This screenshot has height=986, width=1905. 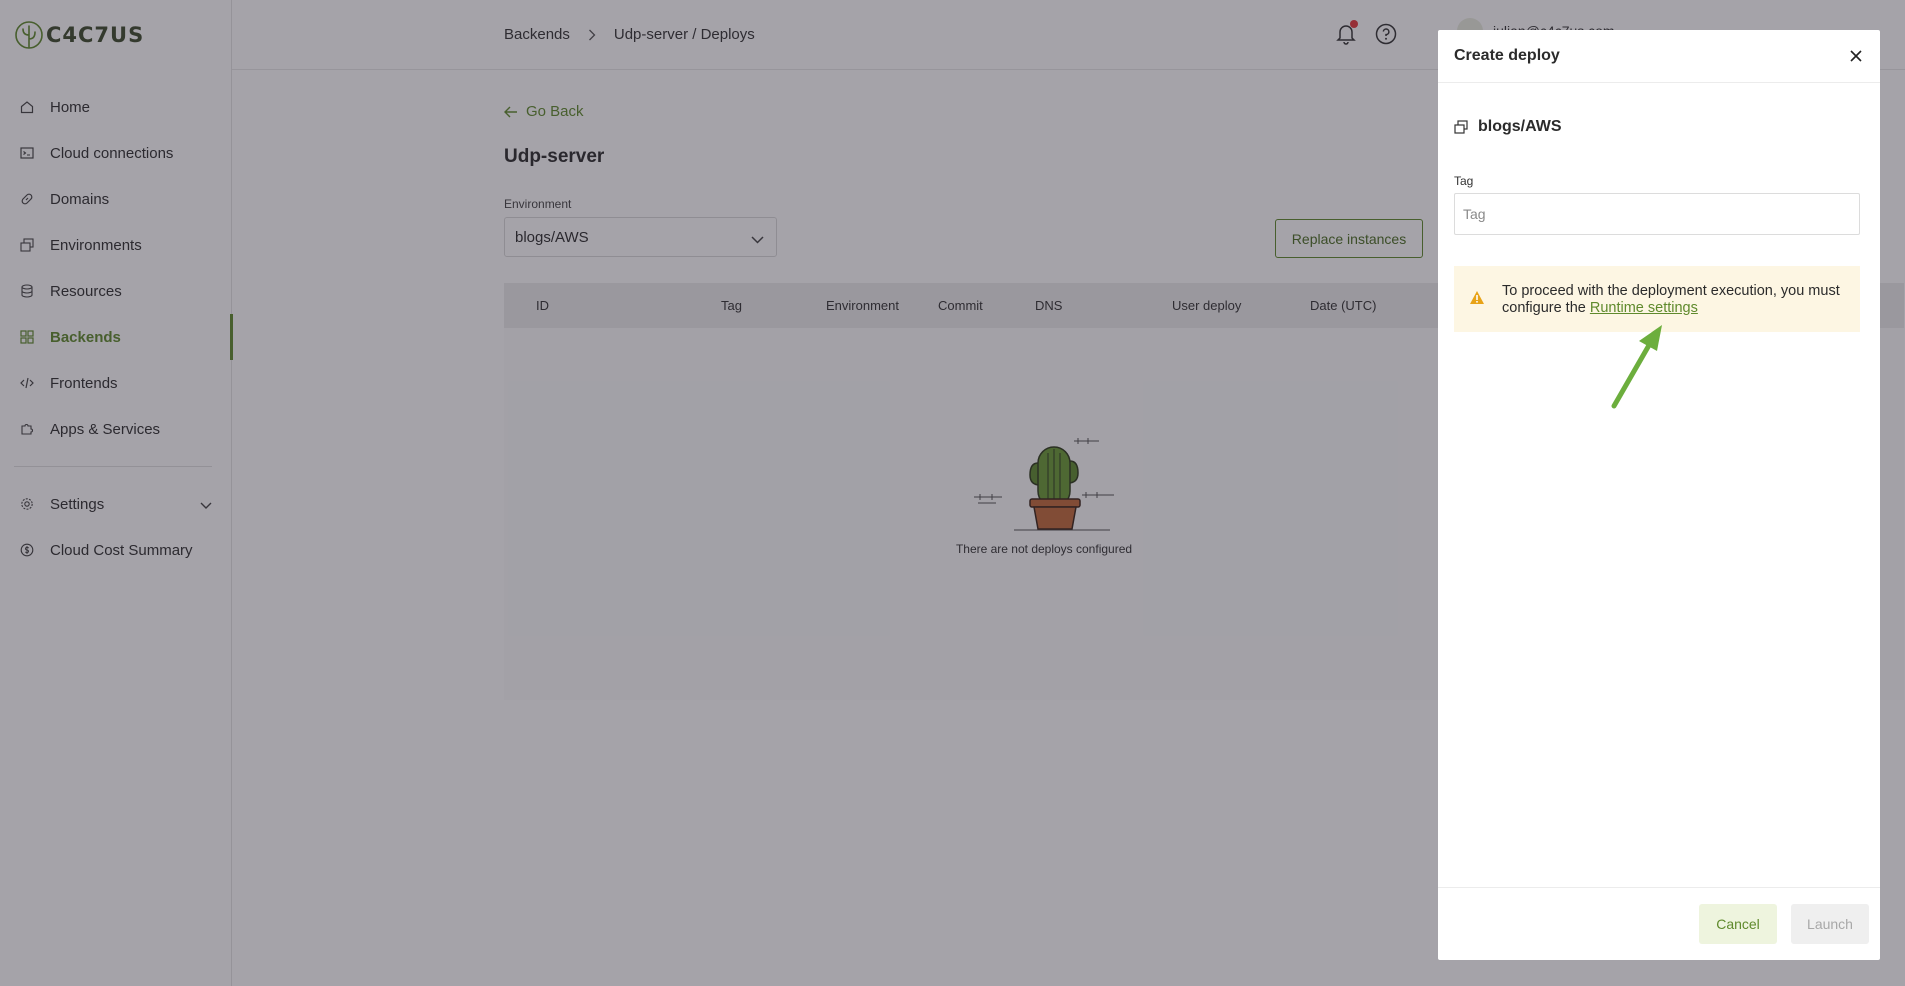 I want to click on warning-icon, so click(x=1477, y=297).